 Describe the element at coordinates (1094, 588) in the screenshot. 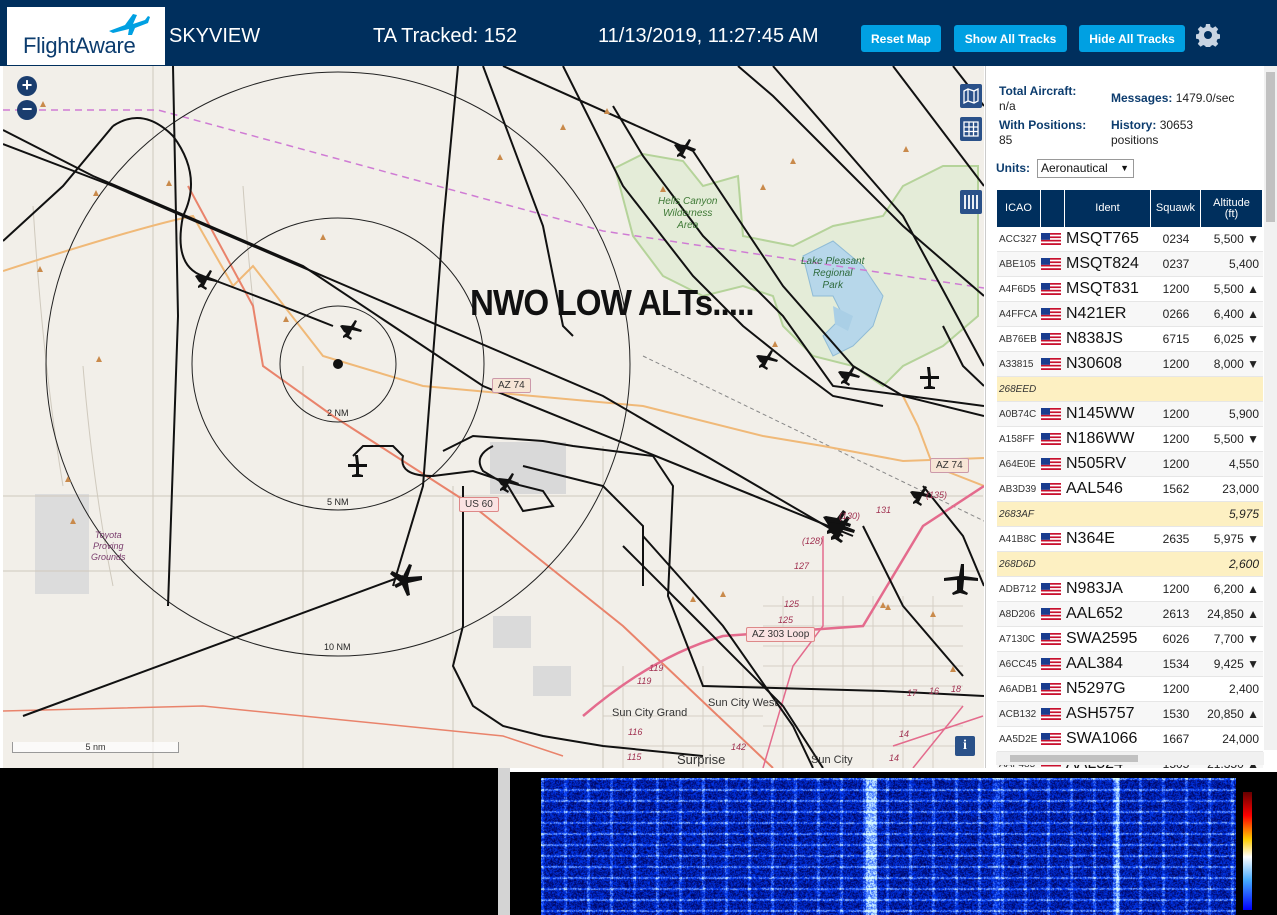

I see `ident-cell: N983JA` at that location.